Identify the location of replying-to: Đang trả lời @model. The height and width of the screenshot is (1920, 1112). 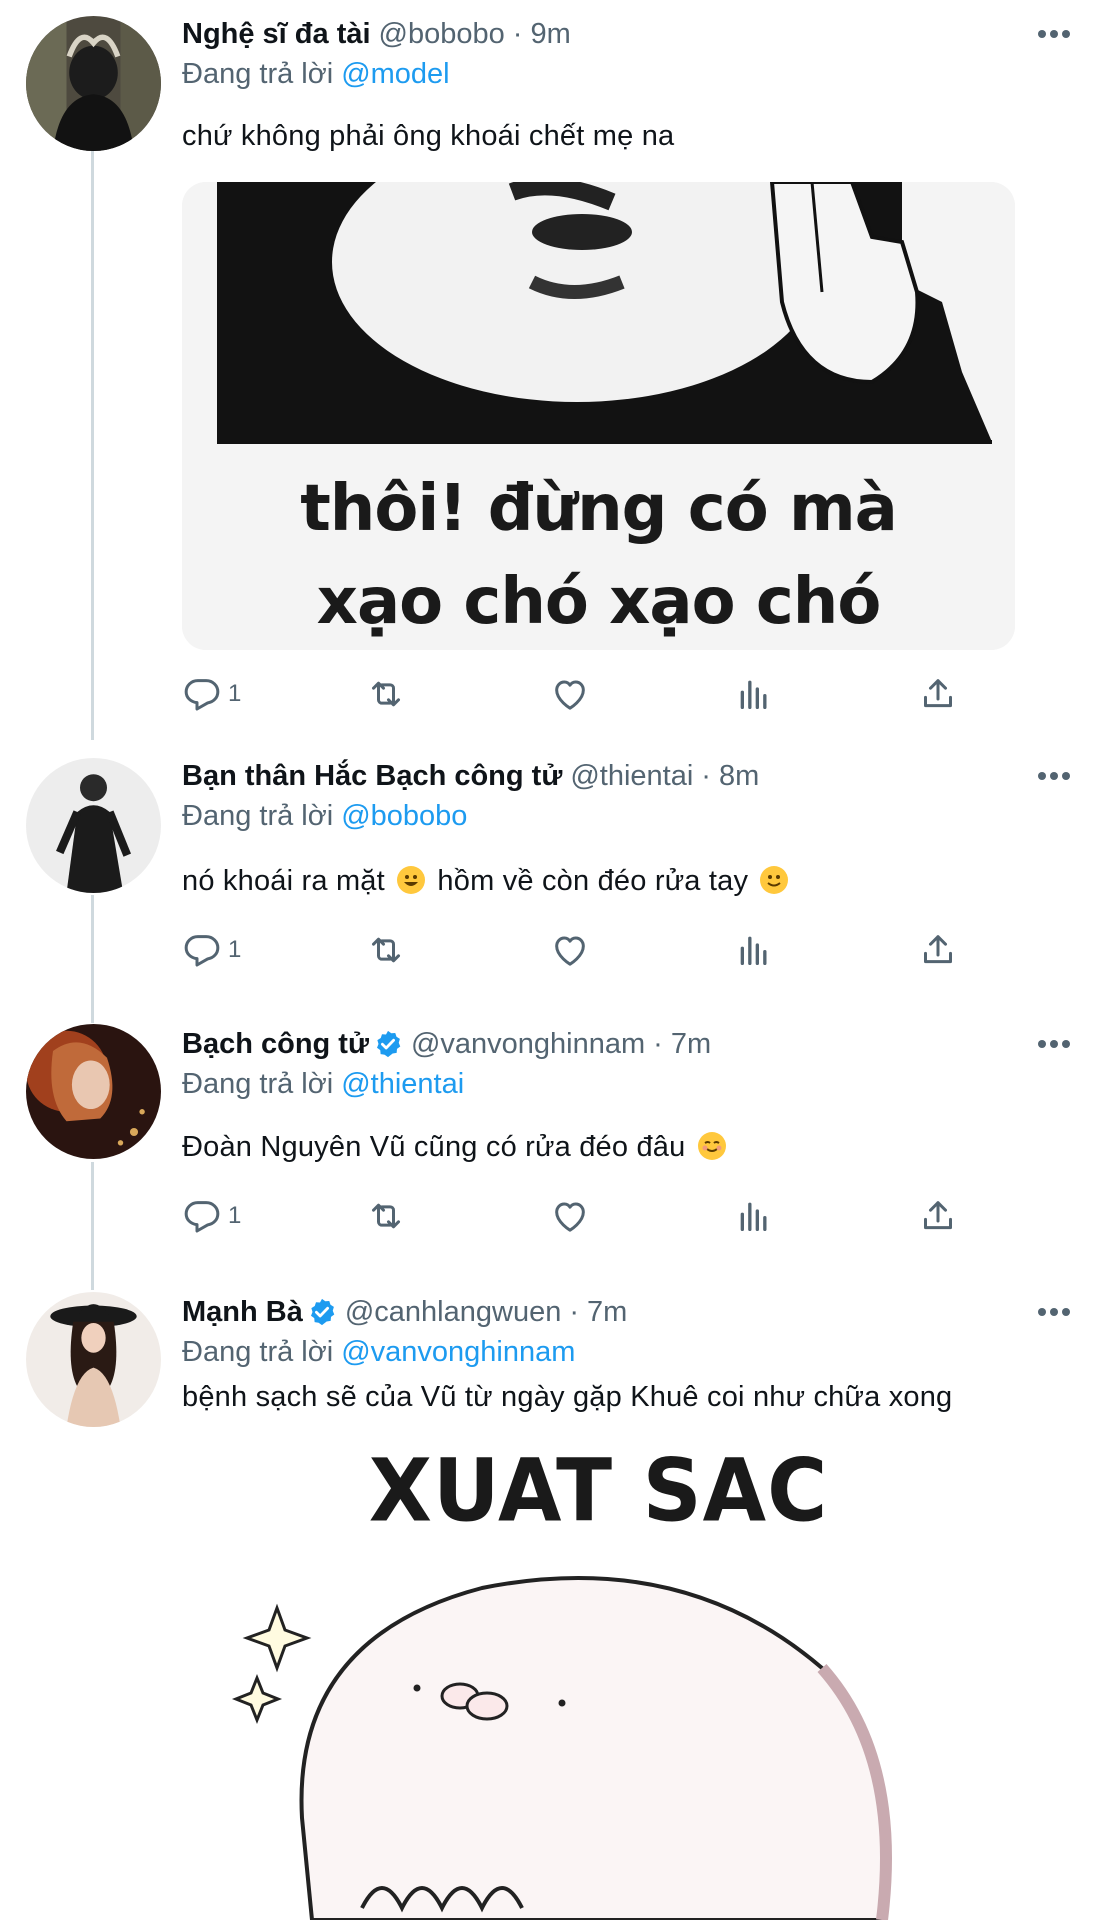
(316, 74).